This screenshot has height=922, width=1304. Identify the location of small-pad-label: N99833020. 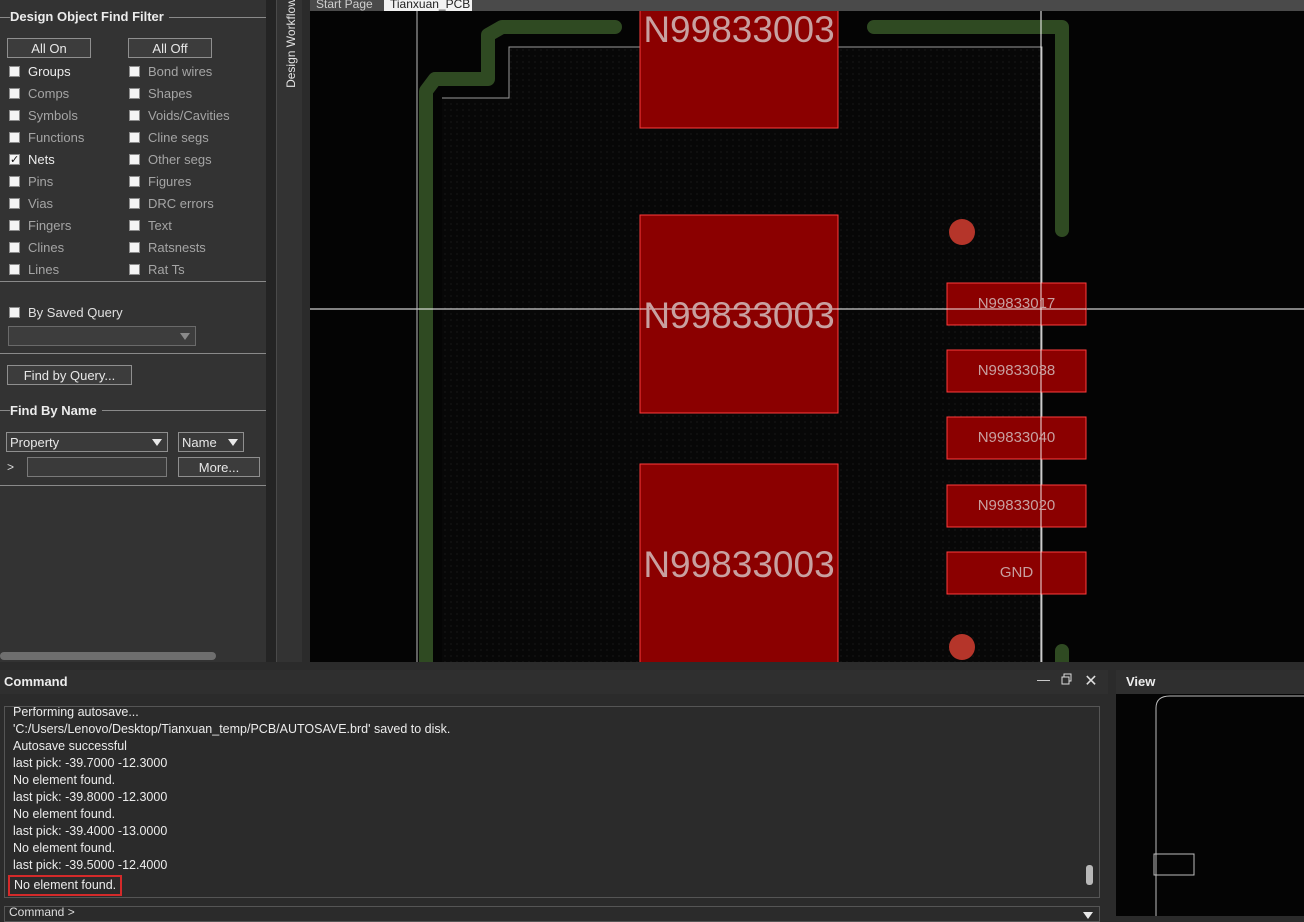
(1016, 505).